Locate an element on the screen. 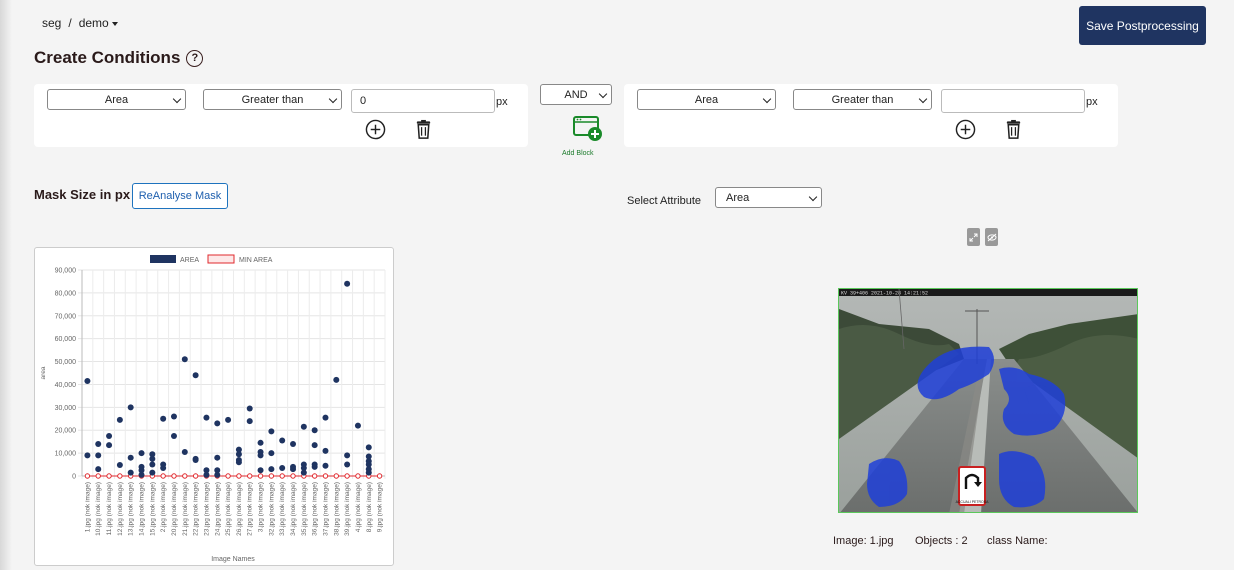 This screenshot has width=1234, height=570. y-tick-label: 70,000 is located at coordinates (66, 316).